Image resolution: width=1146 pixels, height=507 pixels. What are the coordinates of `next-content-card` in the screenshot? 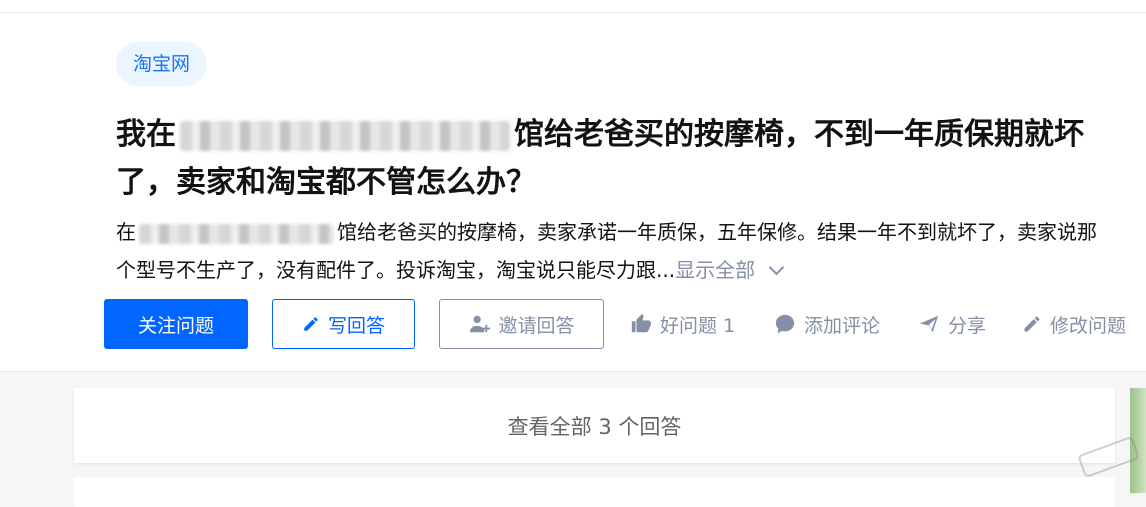 It's located at (594, 492).